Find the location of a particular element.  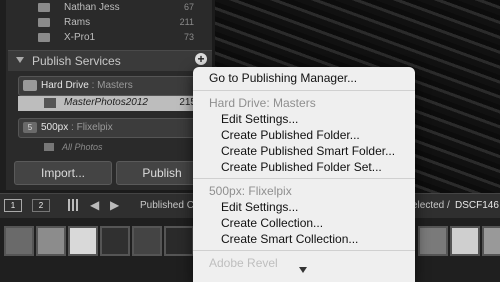

menu-header-label: Hard Drive: Masters is located at coordinates (262, 103).